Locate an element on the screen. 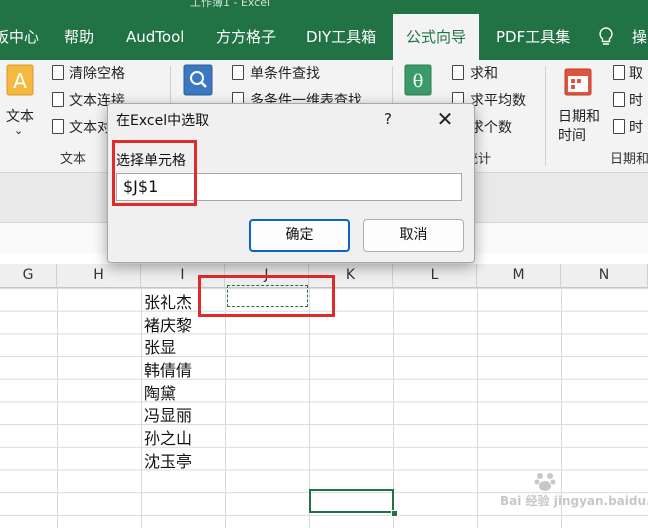  cell-name: 韩倩倩 is located at coordinates (168, 369).